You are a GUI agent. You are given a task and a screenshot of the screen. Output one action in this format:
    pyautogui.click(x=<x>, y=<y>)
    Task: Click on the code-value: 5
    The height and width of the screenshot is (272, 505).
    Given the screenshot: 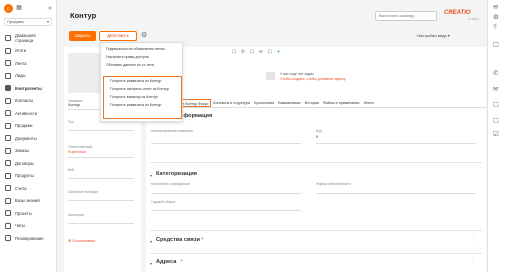 What is the action you would take?
    pyautogui.click(x=317, y=137)
    